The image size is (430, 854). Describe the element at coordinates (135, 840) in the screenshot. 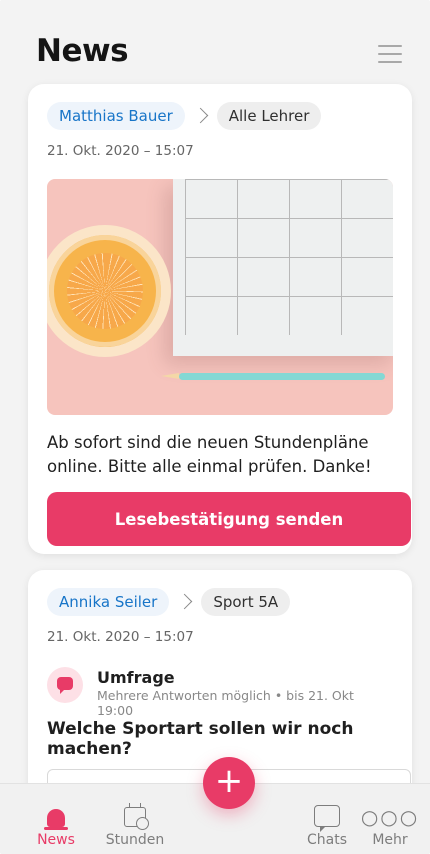

I see `nav-stunden-label: Stunden` at that location.